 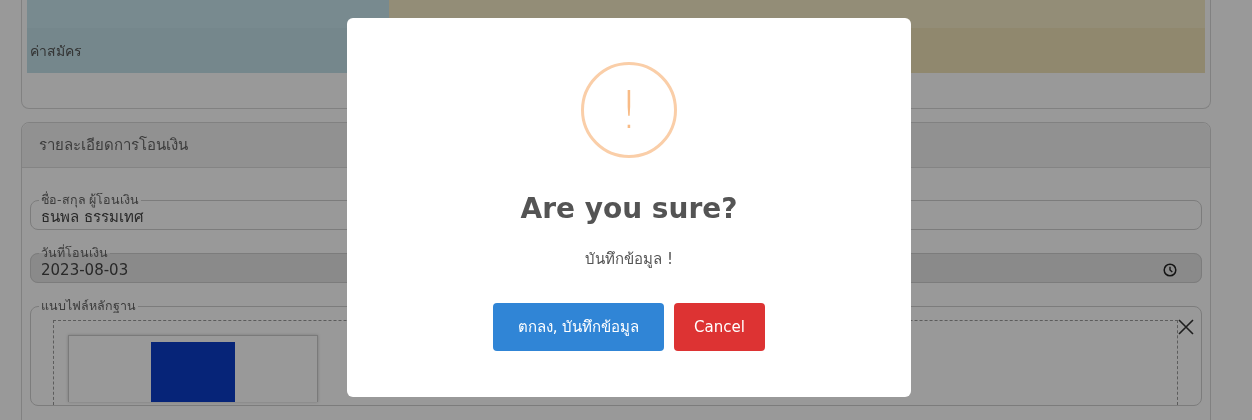 I want to click on dialog-message: บันทึกข้อมูล !, so click(x=629, y=259).